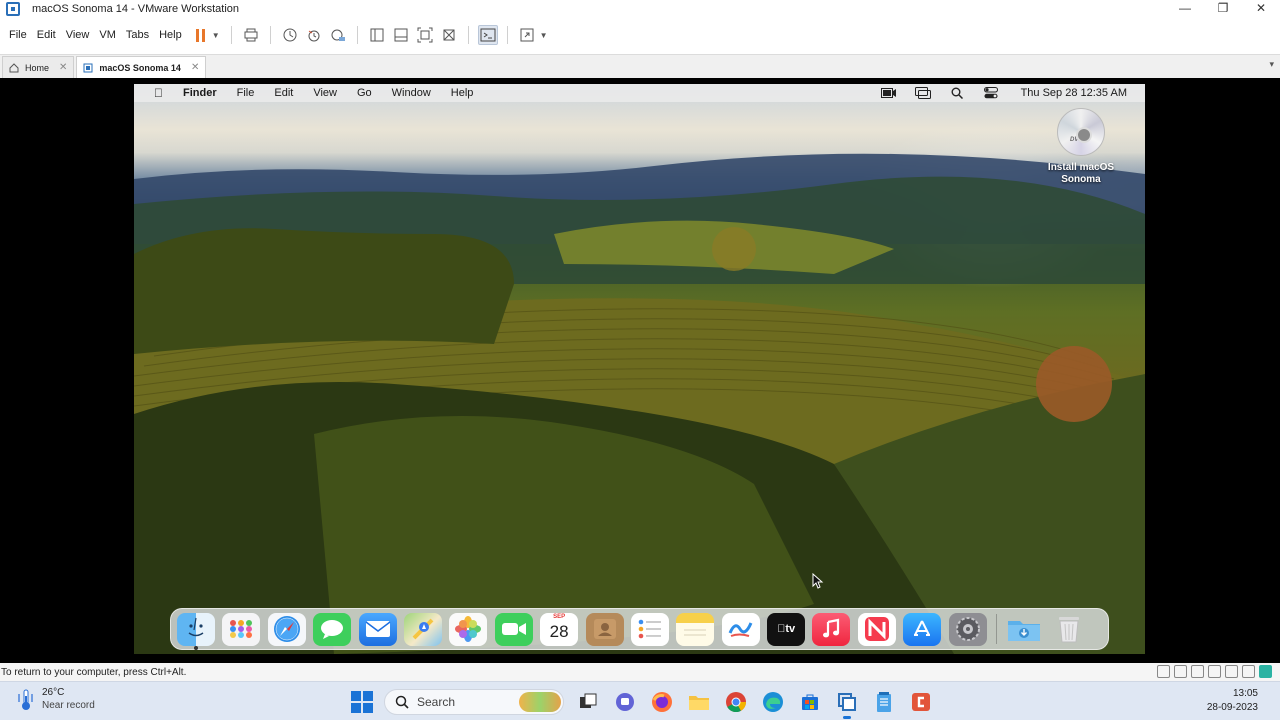 The height and width of the screenshot is (720, 1280). What do you see at coordinates (377, 35) in the screenshot?
I see `show-library-icon` at bounding box center [377, 35].